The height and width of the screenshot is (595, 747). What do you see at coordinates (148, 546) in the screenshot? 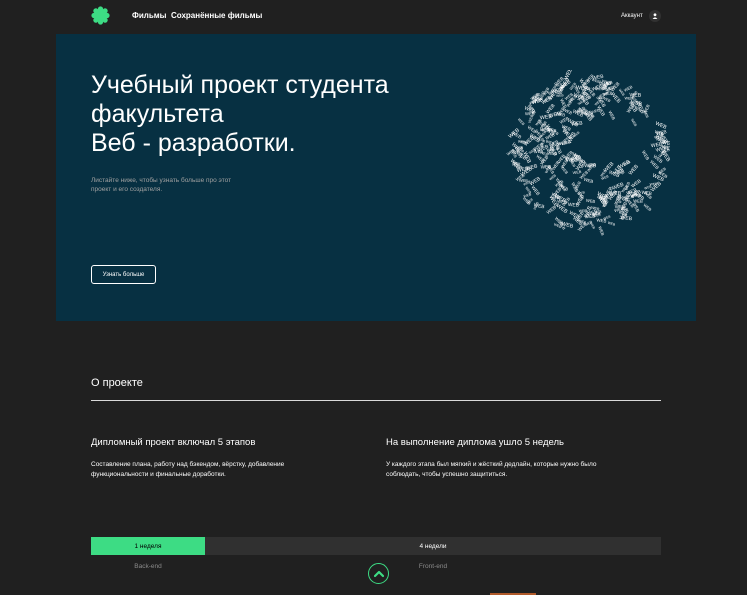
I see `timeline-backend-duration: 1 неделя` at bounding box center [148, 546].